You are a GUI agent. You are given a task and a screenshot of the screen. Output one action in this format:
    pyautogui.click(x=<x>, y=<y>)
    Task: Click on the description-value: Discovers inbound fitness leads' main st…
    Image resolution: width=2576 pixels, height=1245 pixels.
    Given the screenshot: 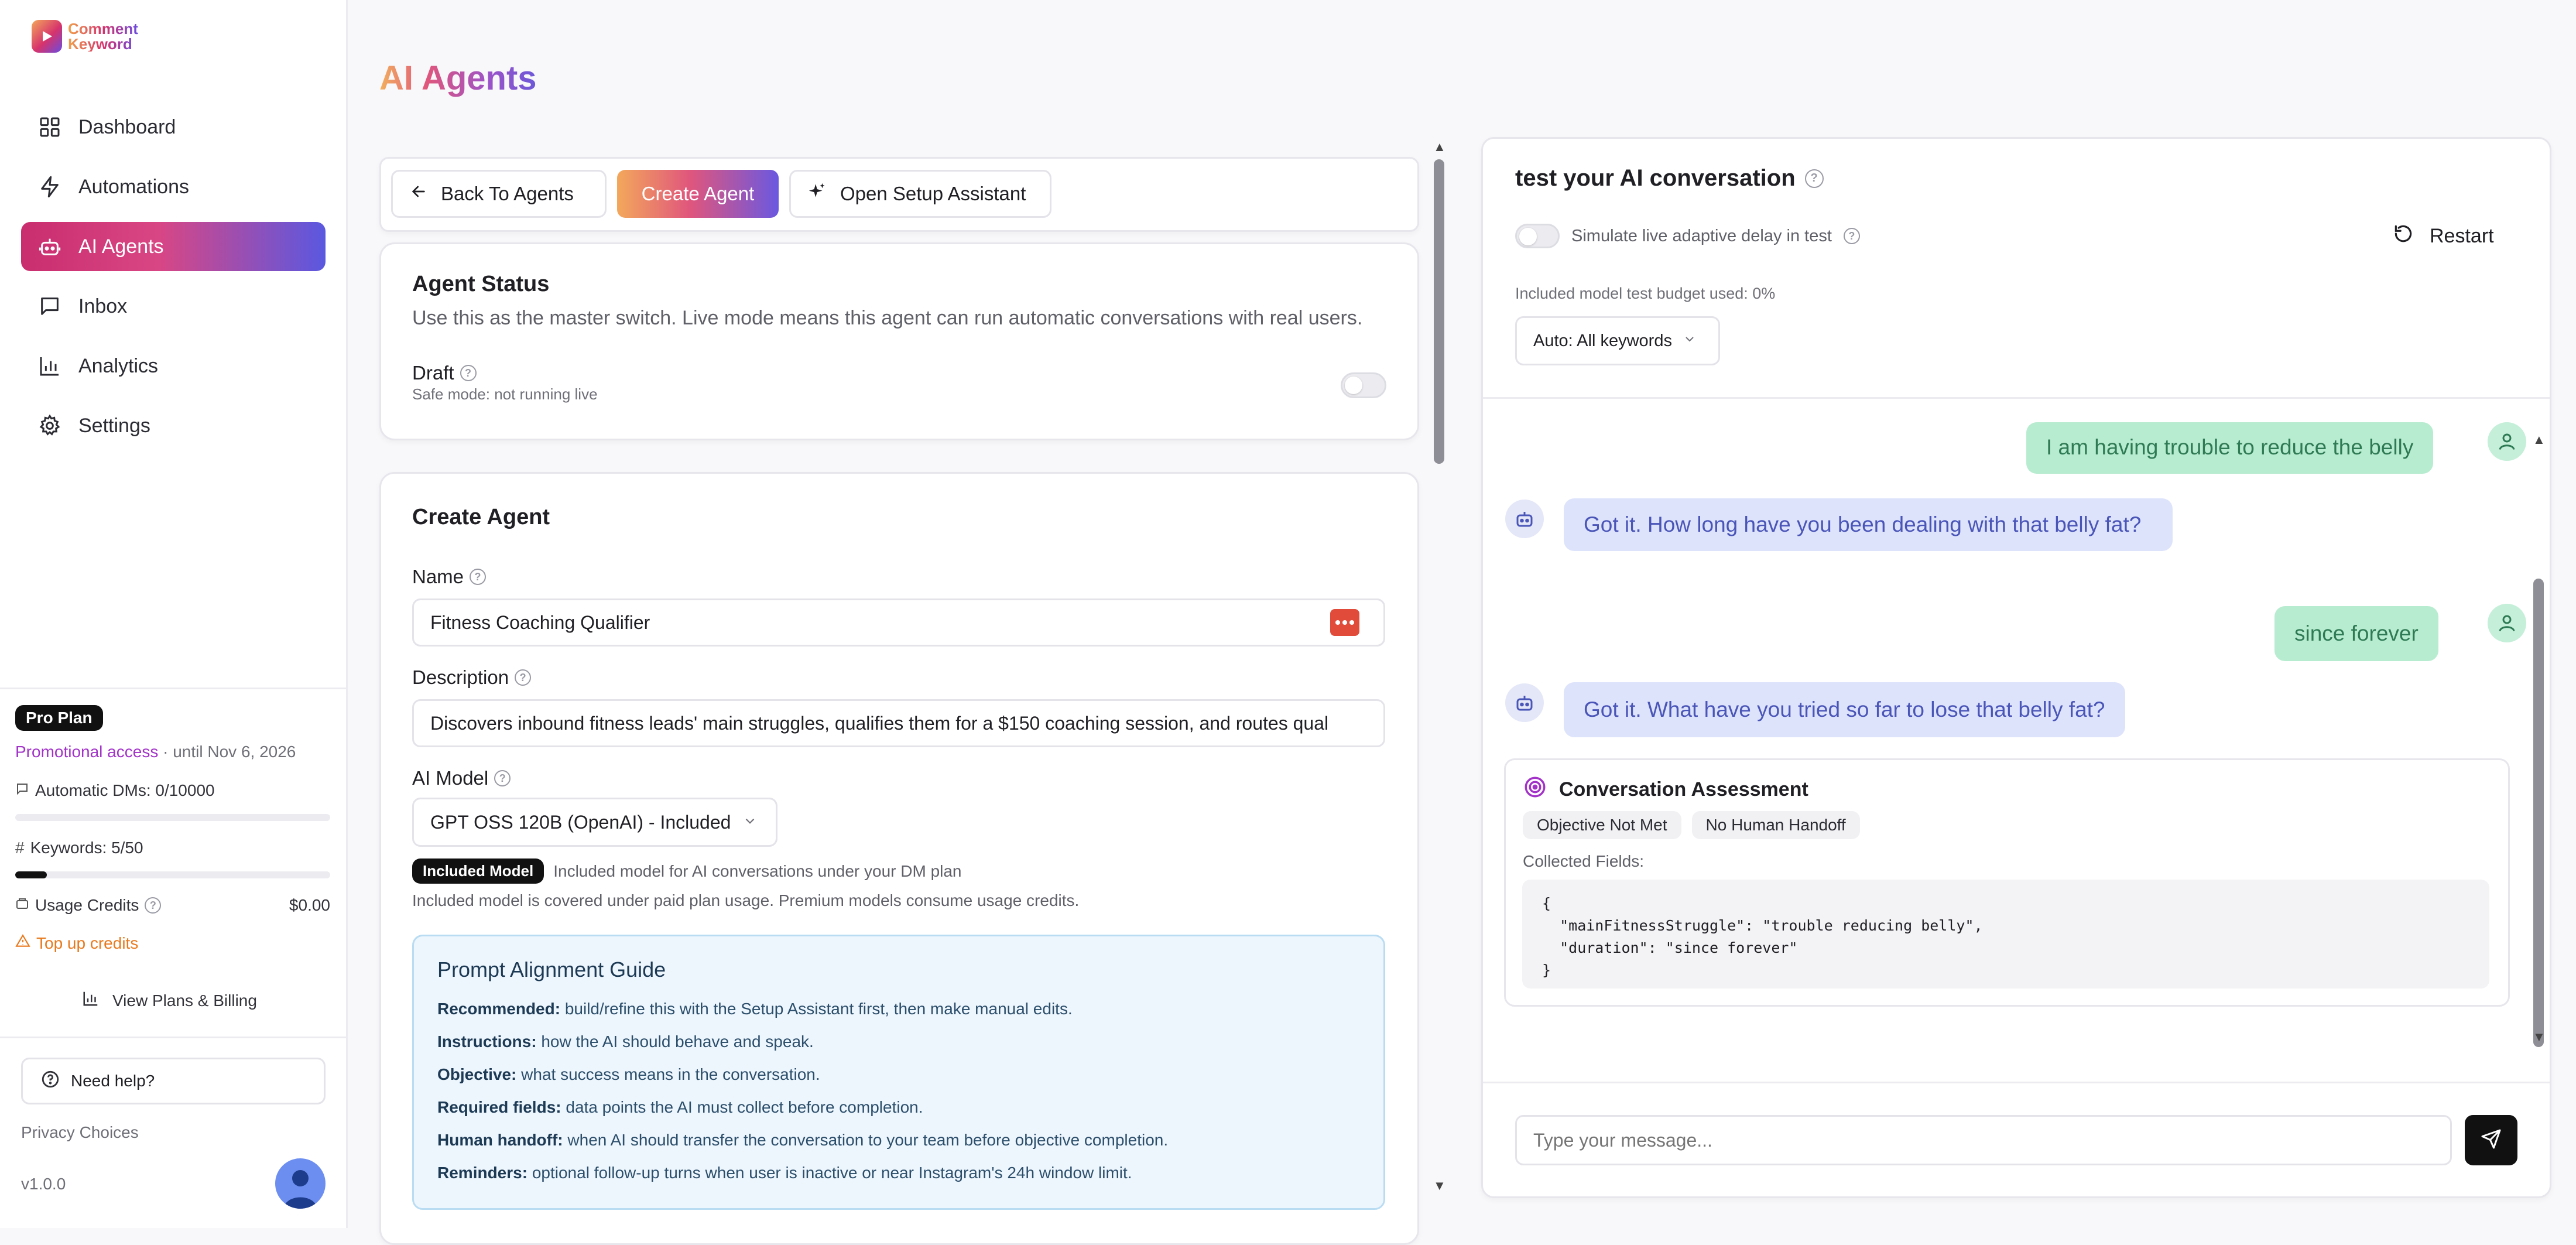 What is the action you would take?
    pyautogui.click(x=879, y=723)
    